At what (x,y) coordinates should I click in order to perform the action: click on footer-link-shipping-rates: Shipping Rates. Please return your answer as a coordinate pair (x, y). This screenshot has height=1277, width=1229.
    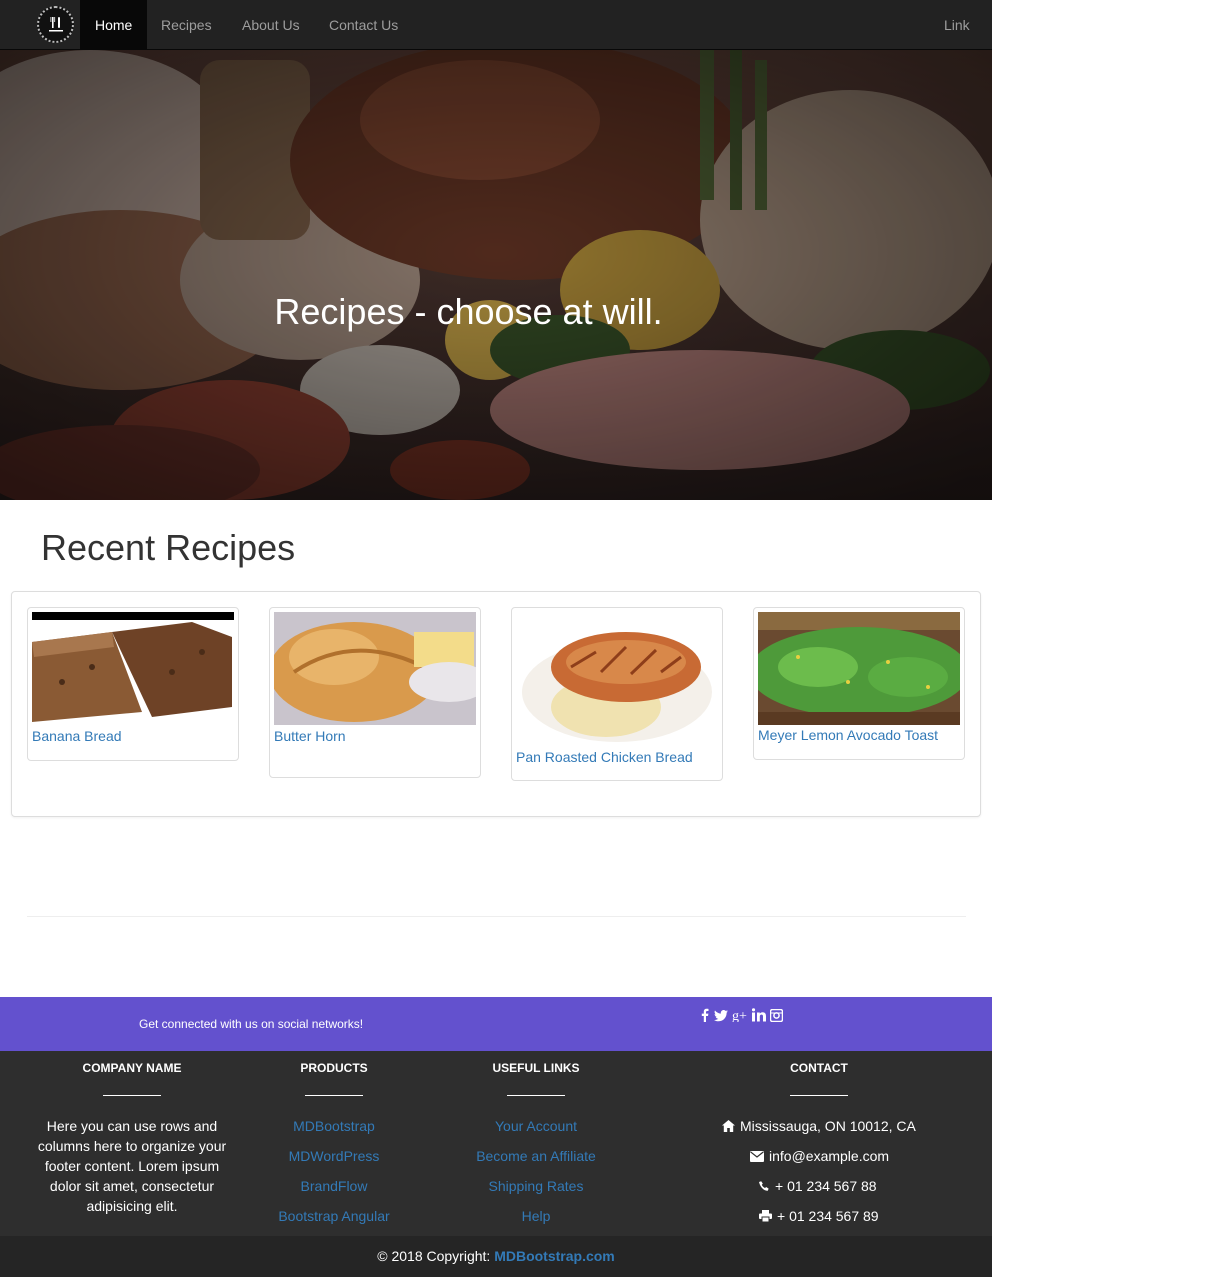
    Looking at the image, I should click on (536, 1186).